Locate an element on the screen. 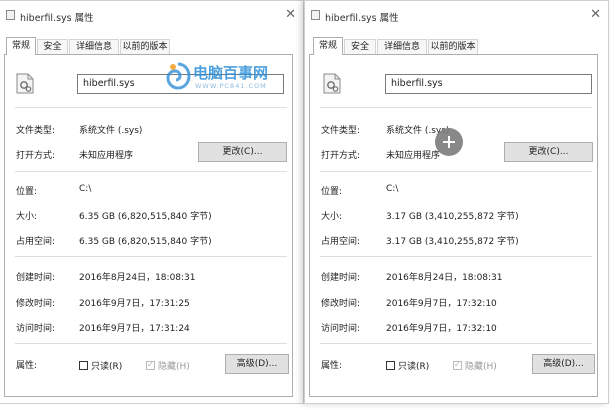  size-value: 3.17 GB (3,410,255,872 字节) is located at coordinates (452, 217).